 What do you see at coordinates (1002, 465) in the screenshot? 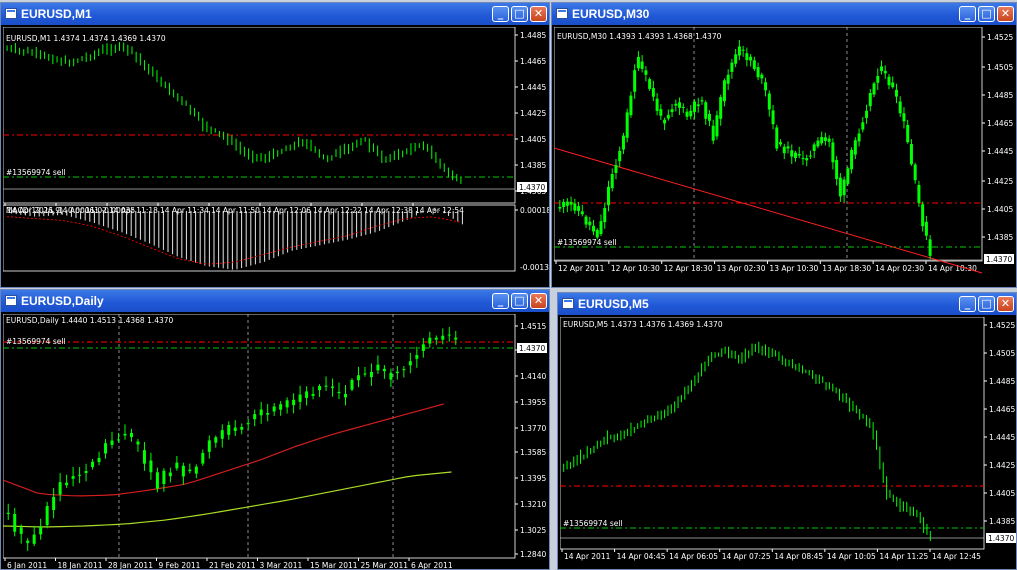
I see `price-axis-label: 1.4425` at bounding box center [1002, 465].